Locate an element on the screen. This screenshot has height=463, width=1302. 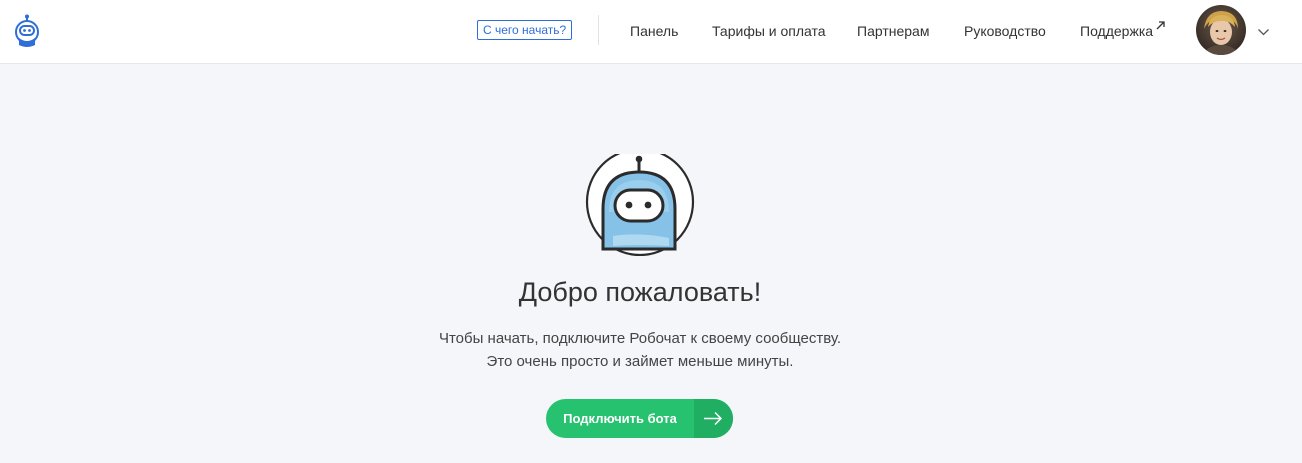
welcome-description-line2: Это очень просто и займет меньше минуты. is located at coordinates (640, 361).